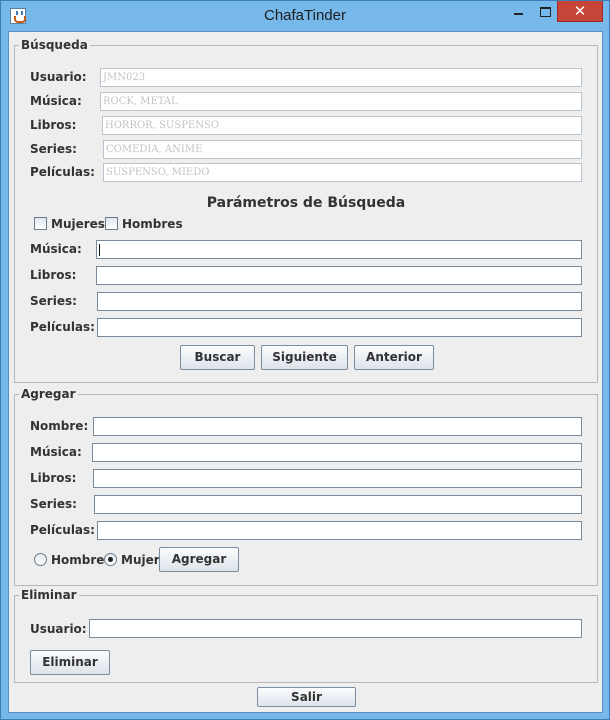  Describe the element at coordinates (110, 559) in the screenshot. I see `mujer-radio` at that location.